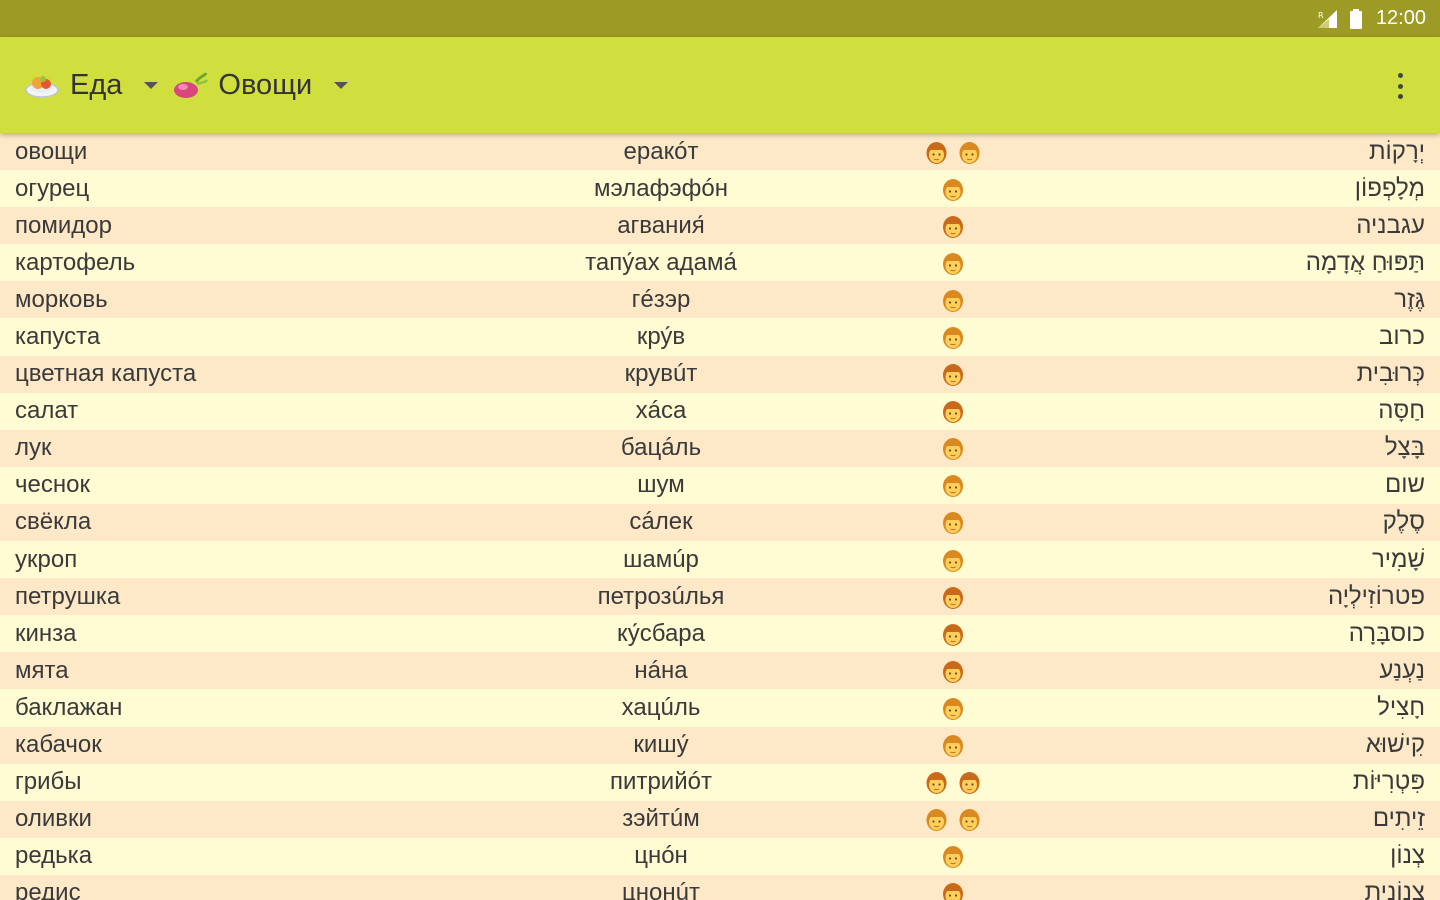  What do you see at coordinates (720, 856) in the screenshot?
I see `word-row: редька цнóн צְנוֹן` at bounding box center [720, 856].